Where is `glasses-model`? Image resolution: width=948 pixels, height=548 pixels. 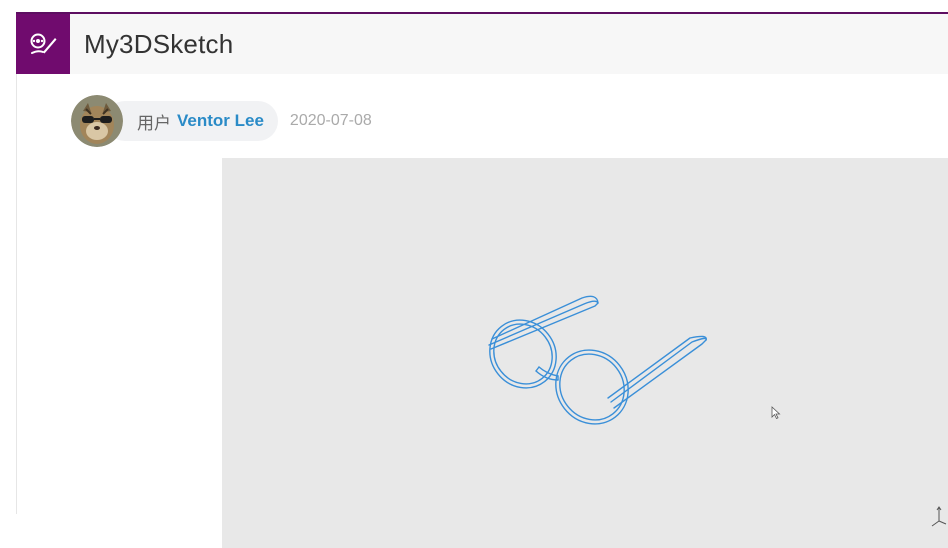
glasses-model is located at coordinates (597, 360).